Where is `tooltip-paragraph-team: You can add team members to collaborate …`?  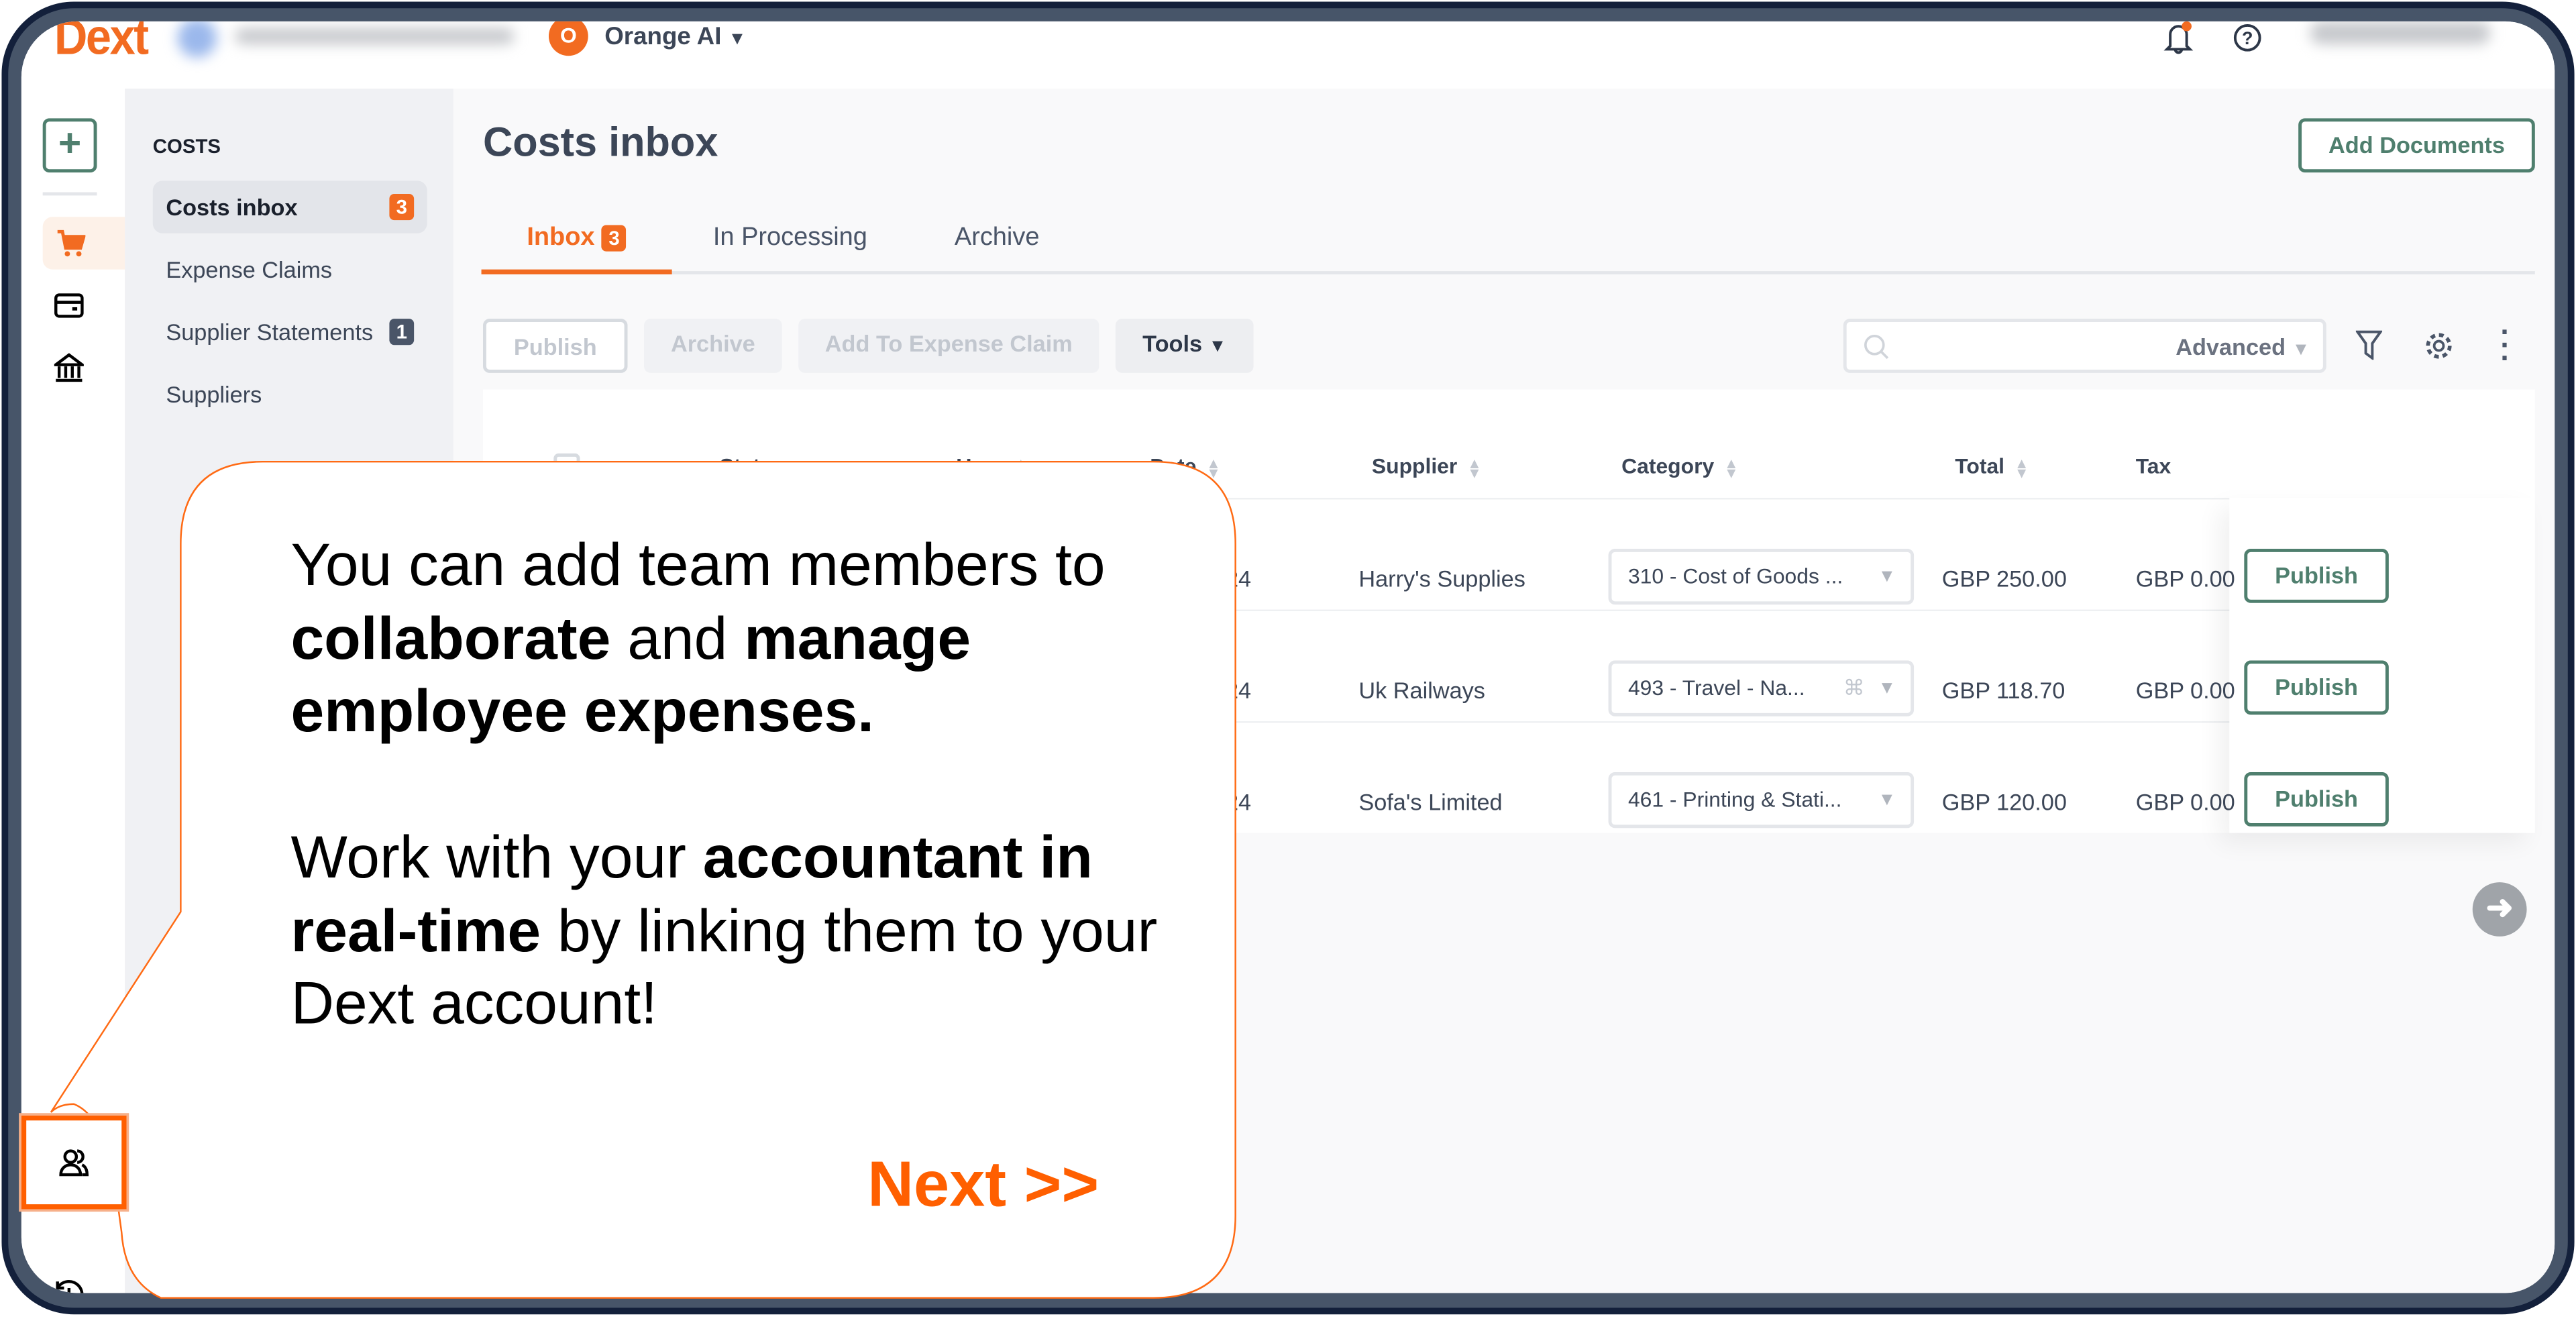 tooltip-paragraph-team: You can add team members to collaborate … is located at coordinates (746, 639).